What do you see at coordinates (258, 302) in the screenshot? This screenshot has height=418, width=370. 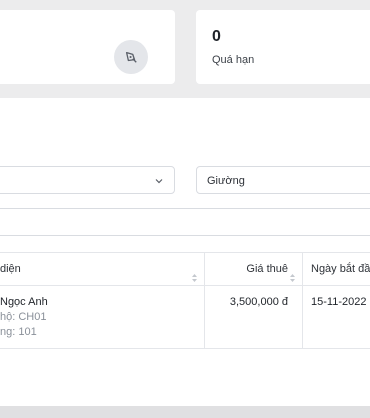 I see `rent-value: 3,500,000 đ` at bounding box center [258, 302].